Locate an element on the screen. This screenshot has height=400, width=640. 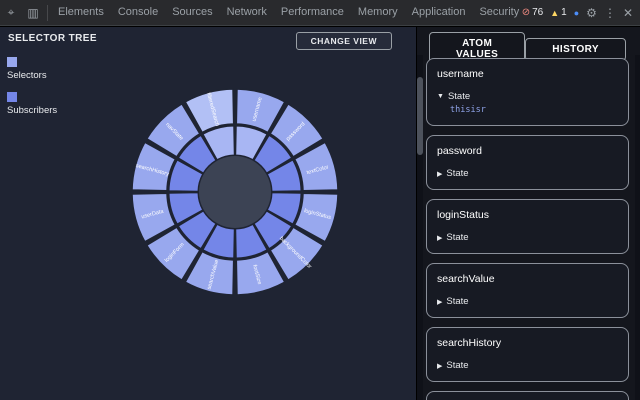
warning-count-badge: ▲ 1 is located at coordinates (558, 12).